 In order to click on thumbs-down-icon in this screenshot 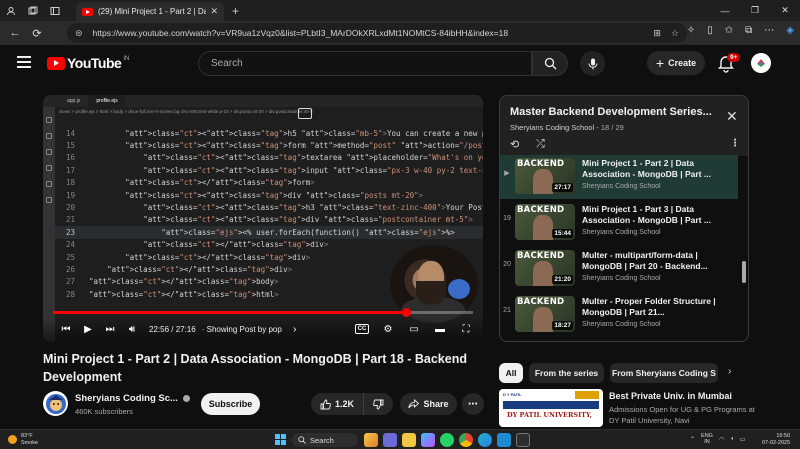, I will do `click(378, 404)`.